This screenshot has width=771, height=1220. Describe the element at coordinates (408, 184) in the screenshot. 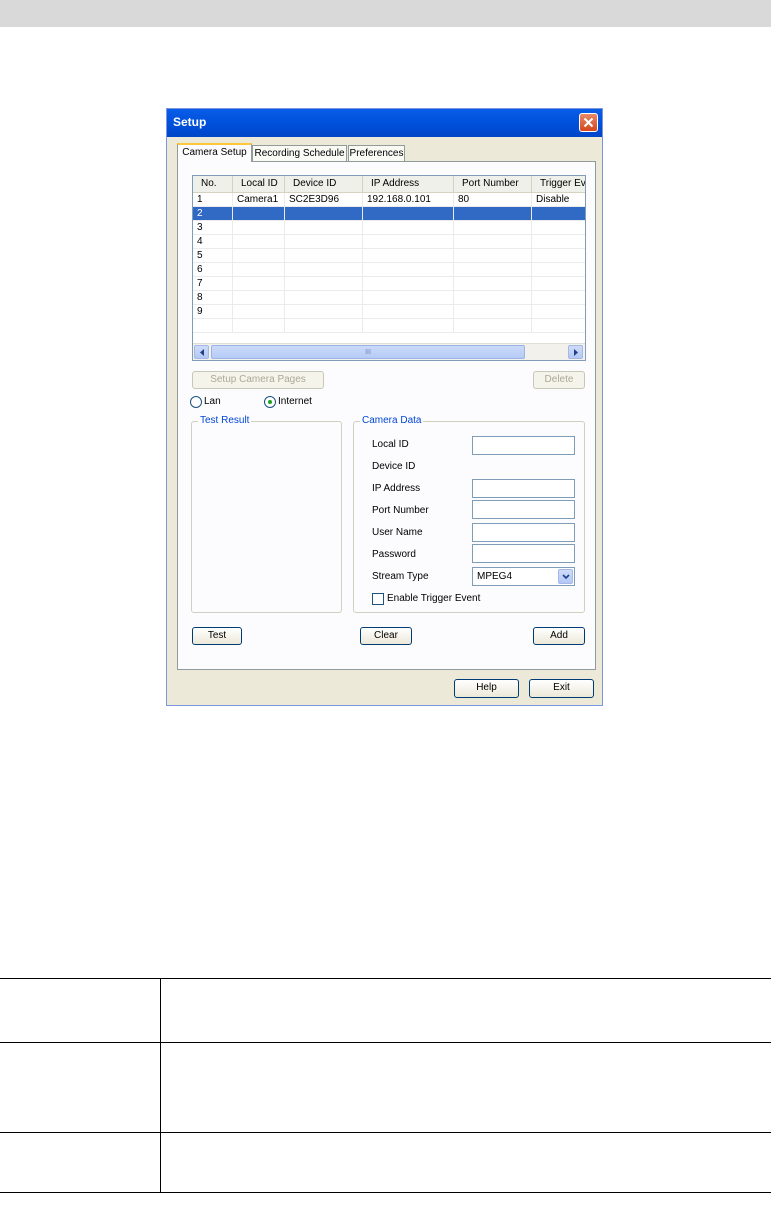

I see `column-header: IP Address` at that location.